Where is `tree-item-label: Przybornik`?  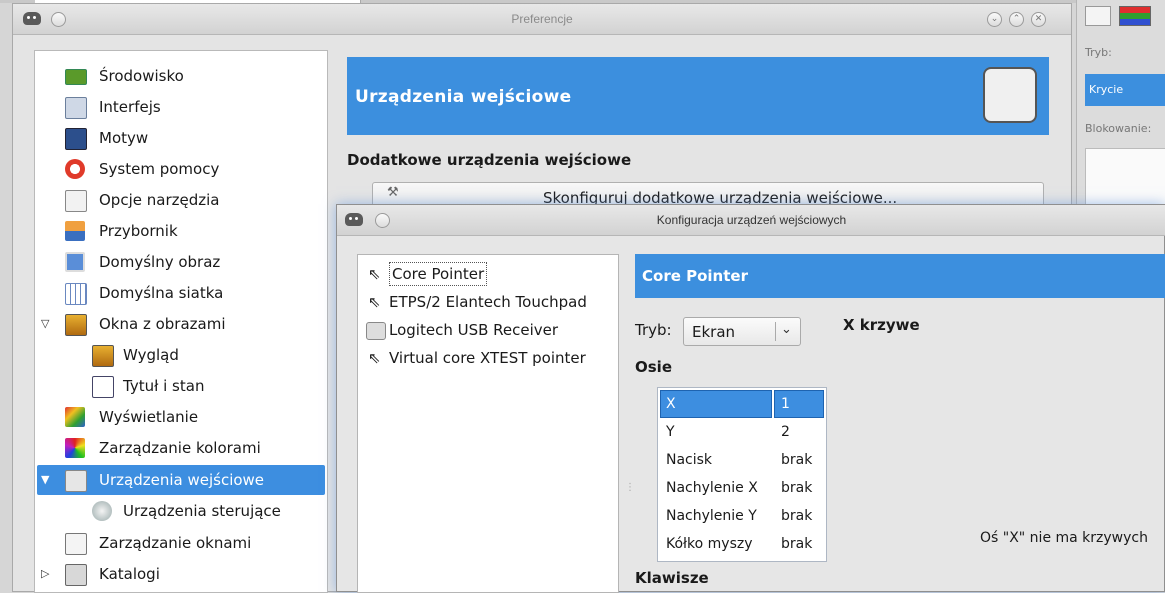 tree-item-label: Przybornik is located at coordinates (138, 231).